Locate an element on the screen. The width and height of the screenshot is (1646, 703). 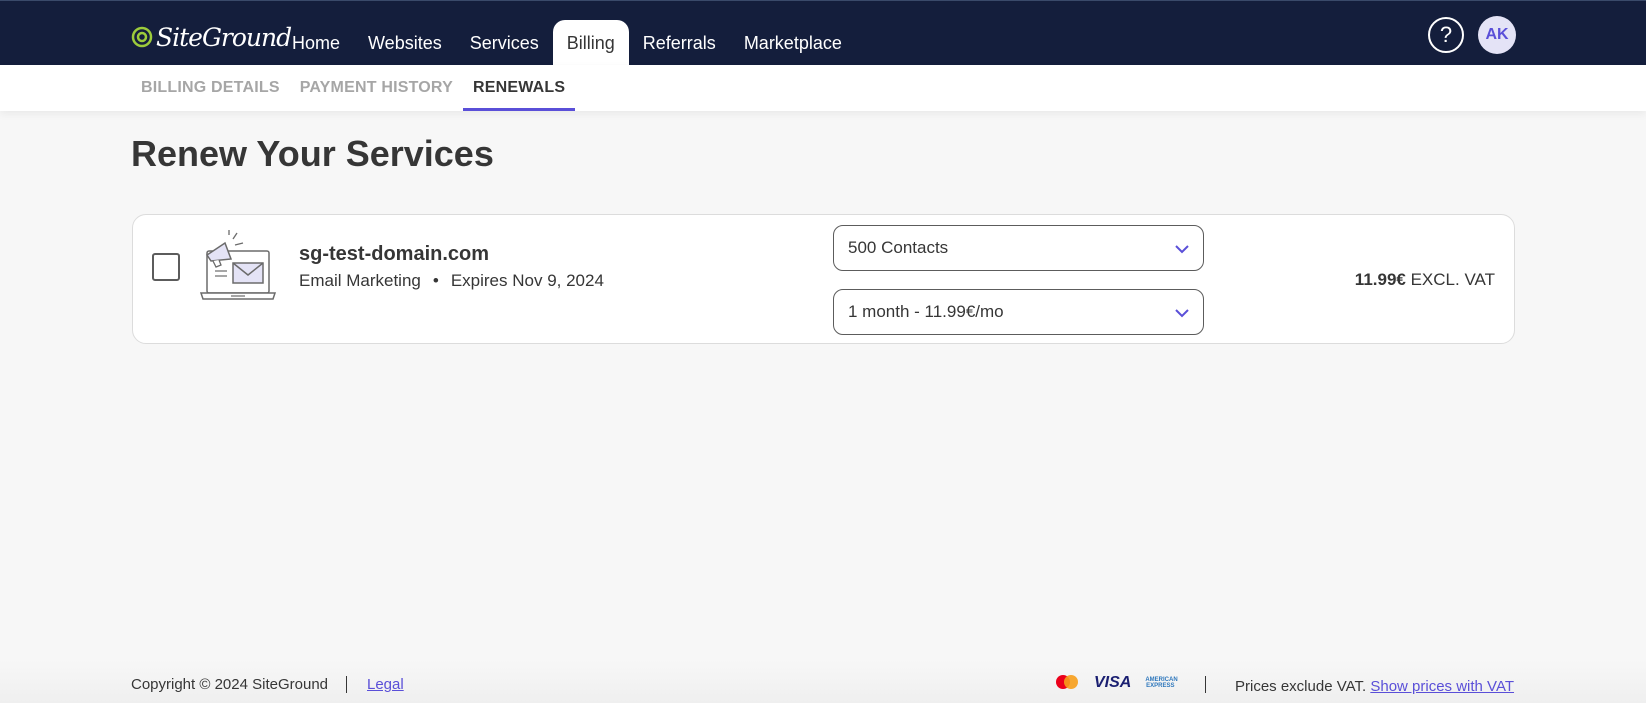
siteground-logo: SiteGround is located at coordinates (211, 37).